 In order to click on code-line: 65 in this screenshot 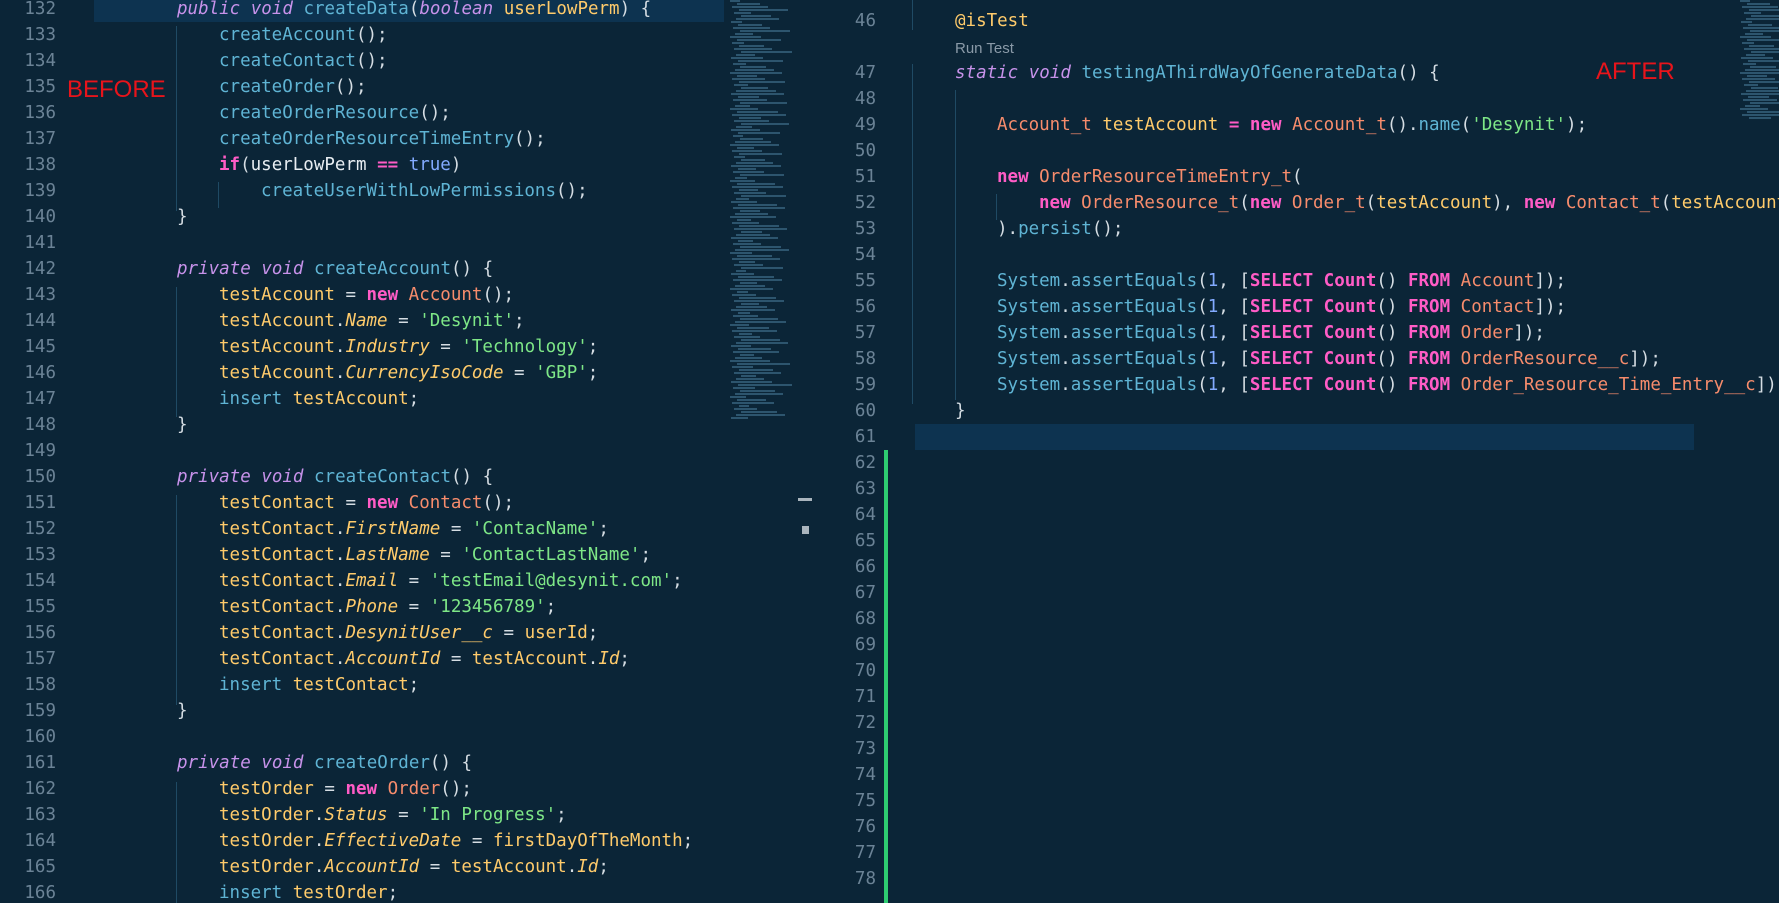, I will do `click(1299, 541)`.